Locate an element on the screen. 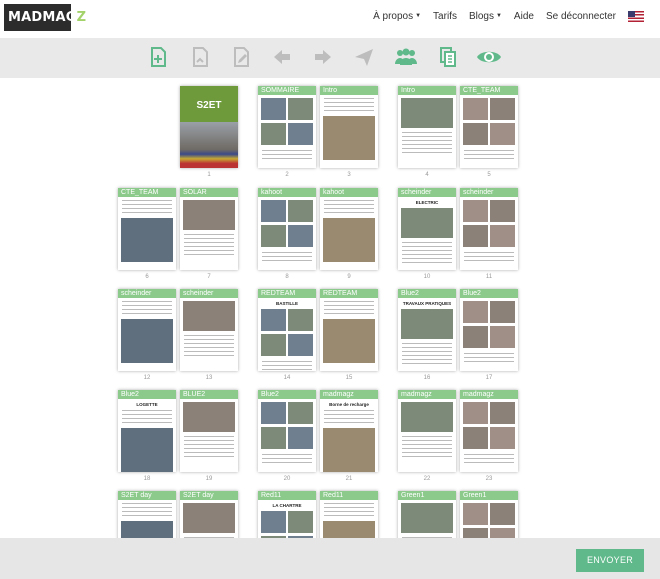  page-heading: LA CHARTRE is located at coordinates (287, 505).